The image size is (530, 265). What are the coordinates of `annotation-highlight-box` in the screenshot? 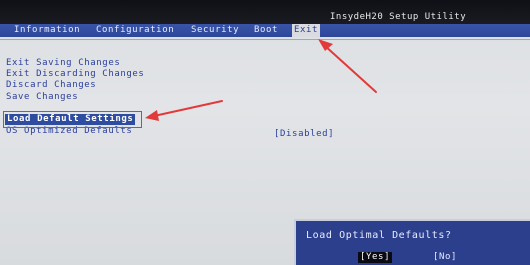 It's located at (72, 119).